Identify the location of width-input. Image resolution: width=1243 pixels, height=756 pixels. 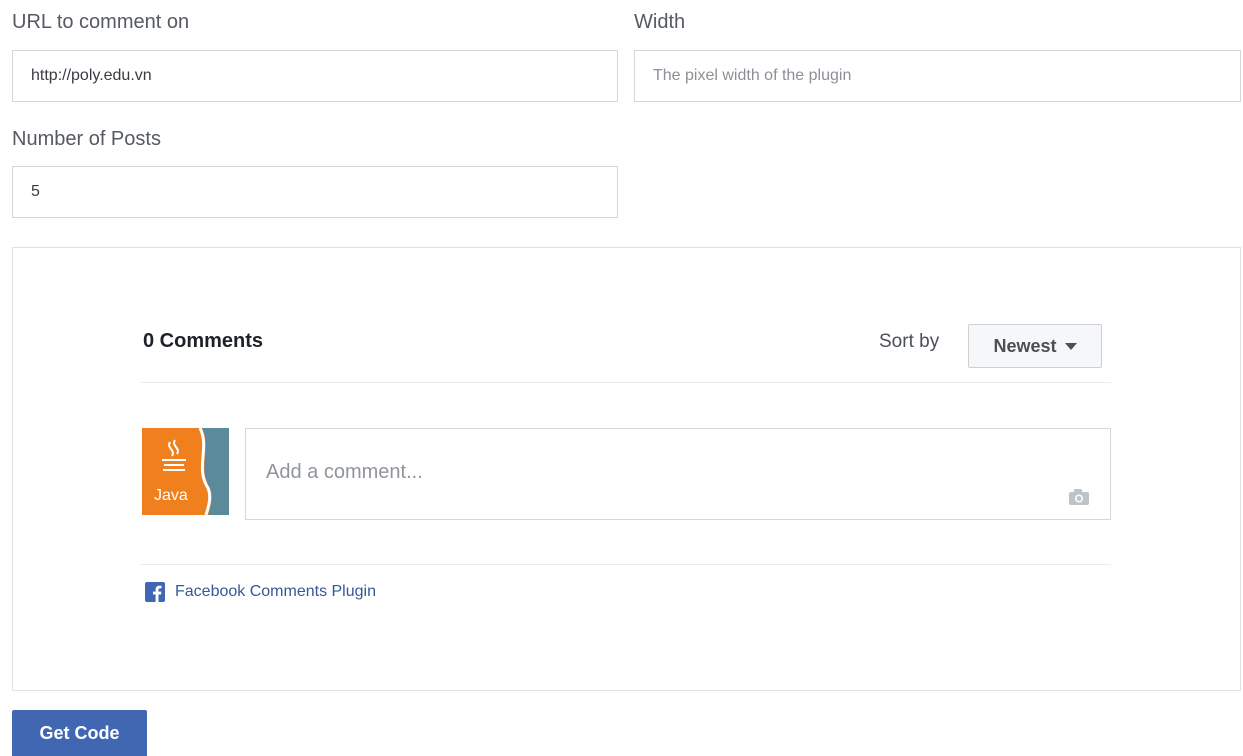
(937, 76).